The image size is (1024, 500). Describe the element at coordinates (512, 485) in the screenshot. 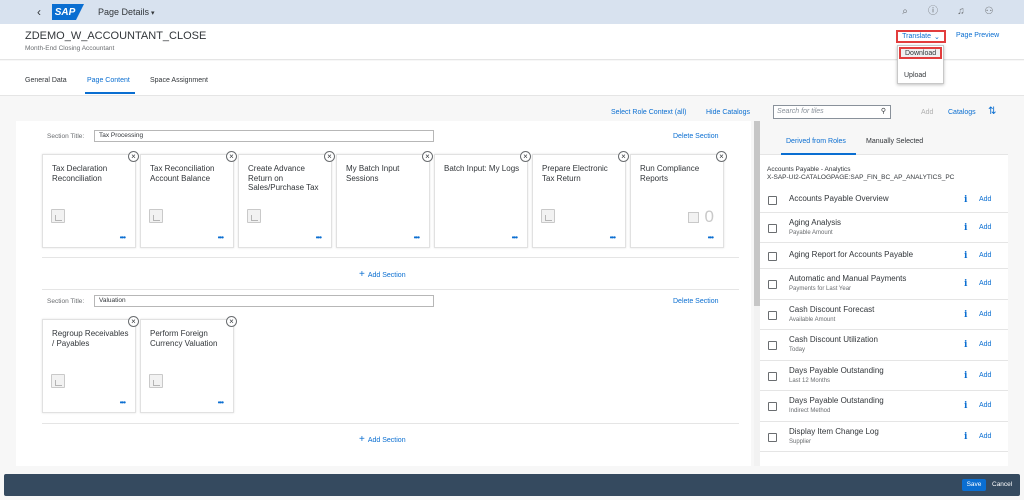

I see `footer-toolbar: Save Cancel` at that location.